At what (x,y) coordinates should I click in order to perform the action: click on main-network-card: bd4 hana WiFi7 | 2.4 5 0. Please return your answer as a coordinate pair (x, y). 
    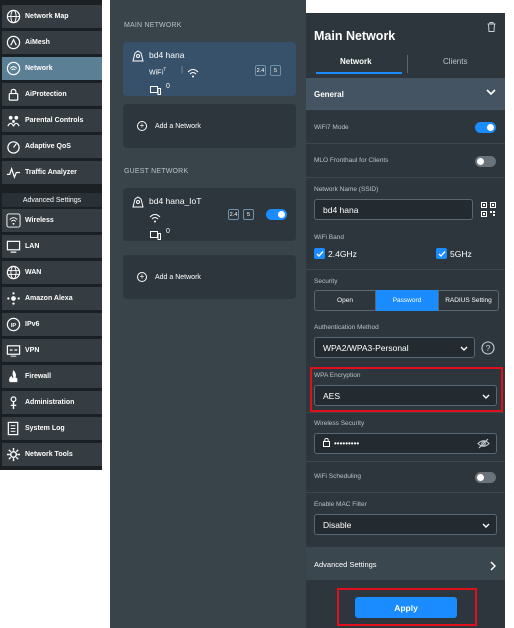
    Looking at the image, I should click on (209, 69).